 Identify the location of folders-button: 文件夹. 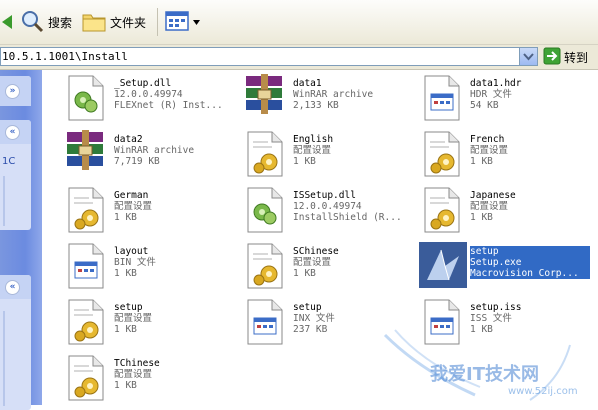
(114, 22).